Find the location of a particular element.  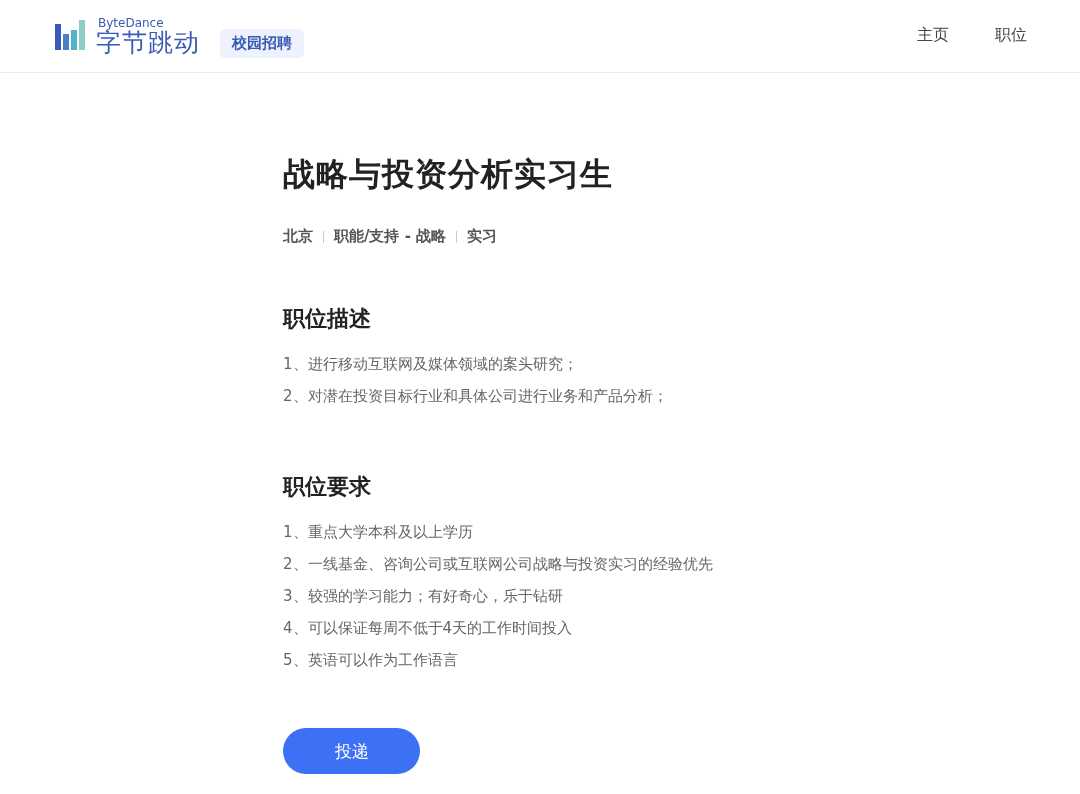

logo-subtitle: ByteDance is located at coordinates (131, 23).